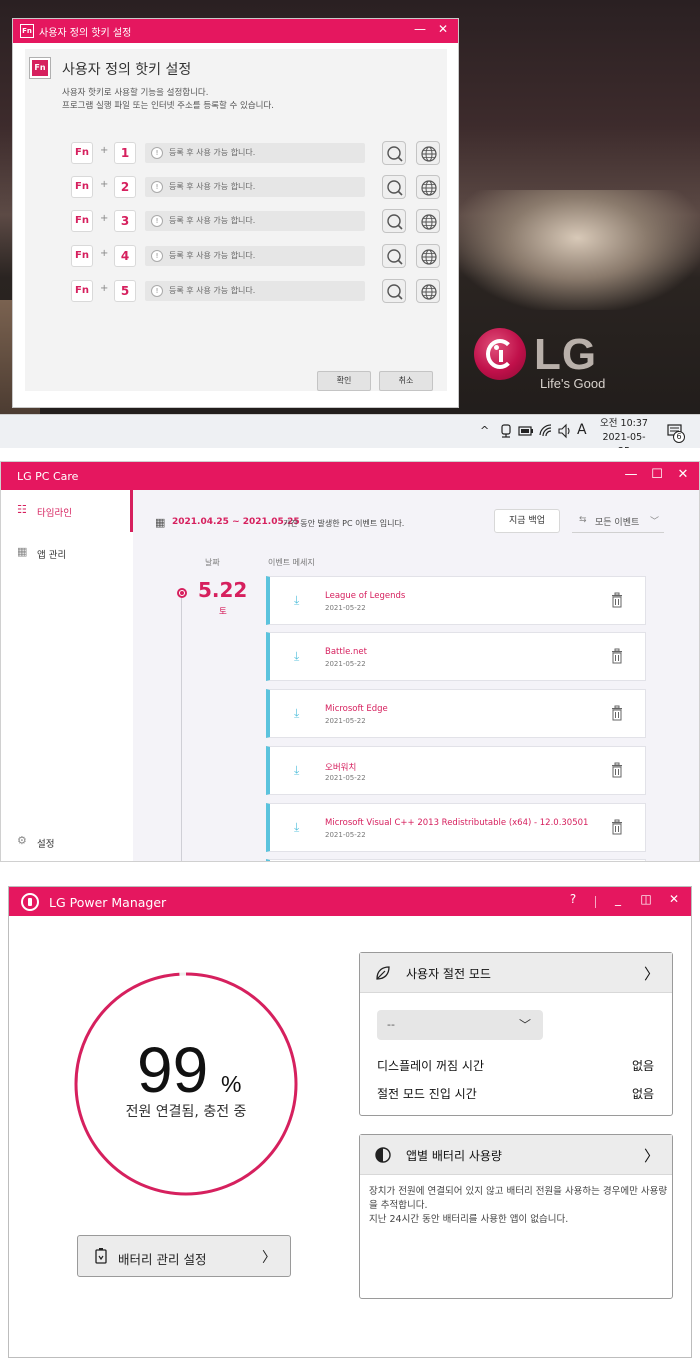  I want to click on minimize-button: _, so click(618, 901).